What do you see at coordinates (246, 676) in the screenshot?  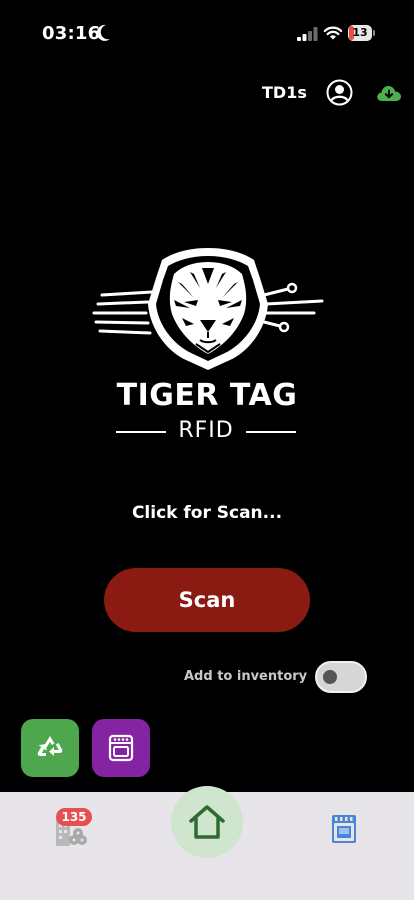 I see `add-to-inventory-label: Add to inventory` at bounding box center [246, 676].